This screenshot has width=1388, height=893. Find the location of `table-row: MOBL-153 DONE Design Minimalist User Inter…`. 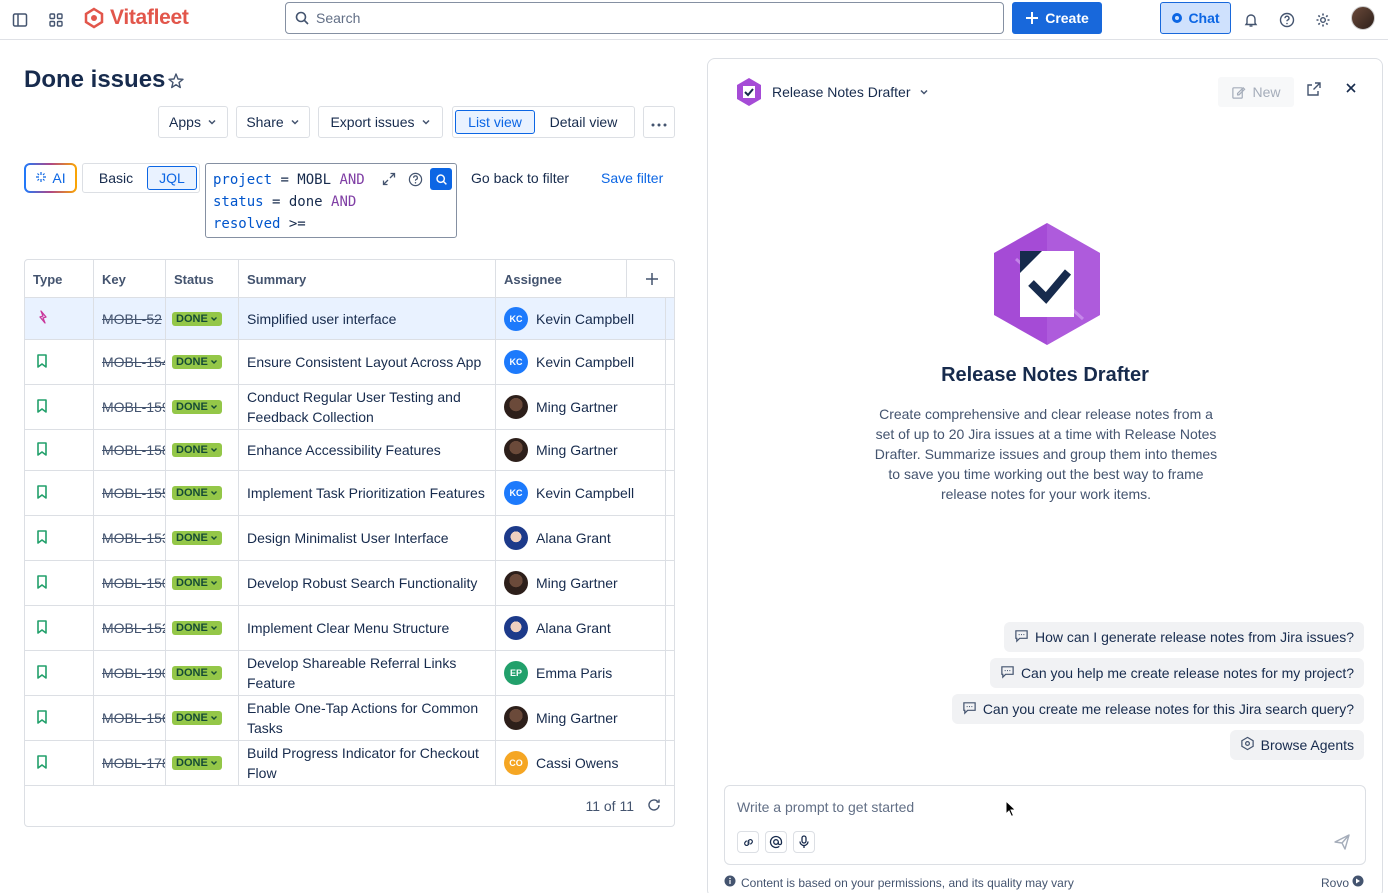

table-row: MOBL-153 DONE Design Minimalist User Inter… is located at coordinates (349, 538).